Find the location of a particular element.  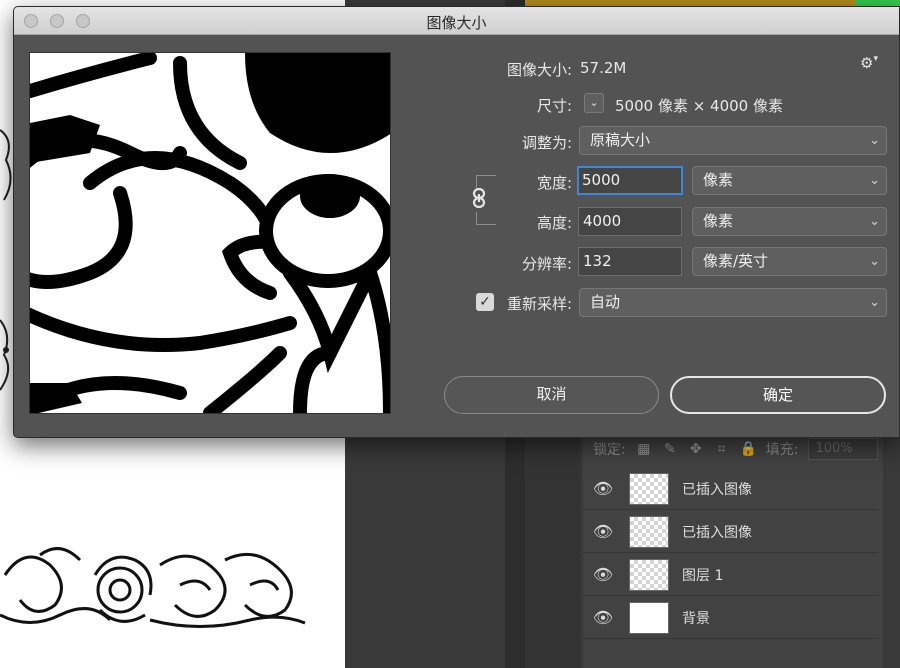

dialog-title: 图像大小 is located at coordinates (456, 23).